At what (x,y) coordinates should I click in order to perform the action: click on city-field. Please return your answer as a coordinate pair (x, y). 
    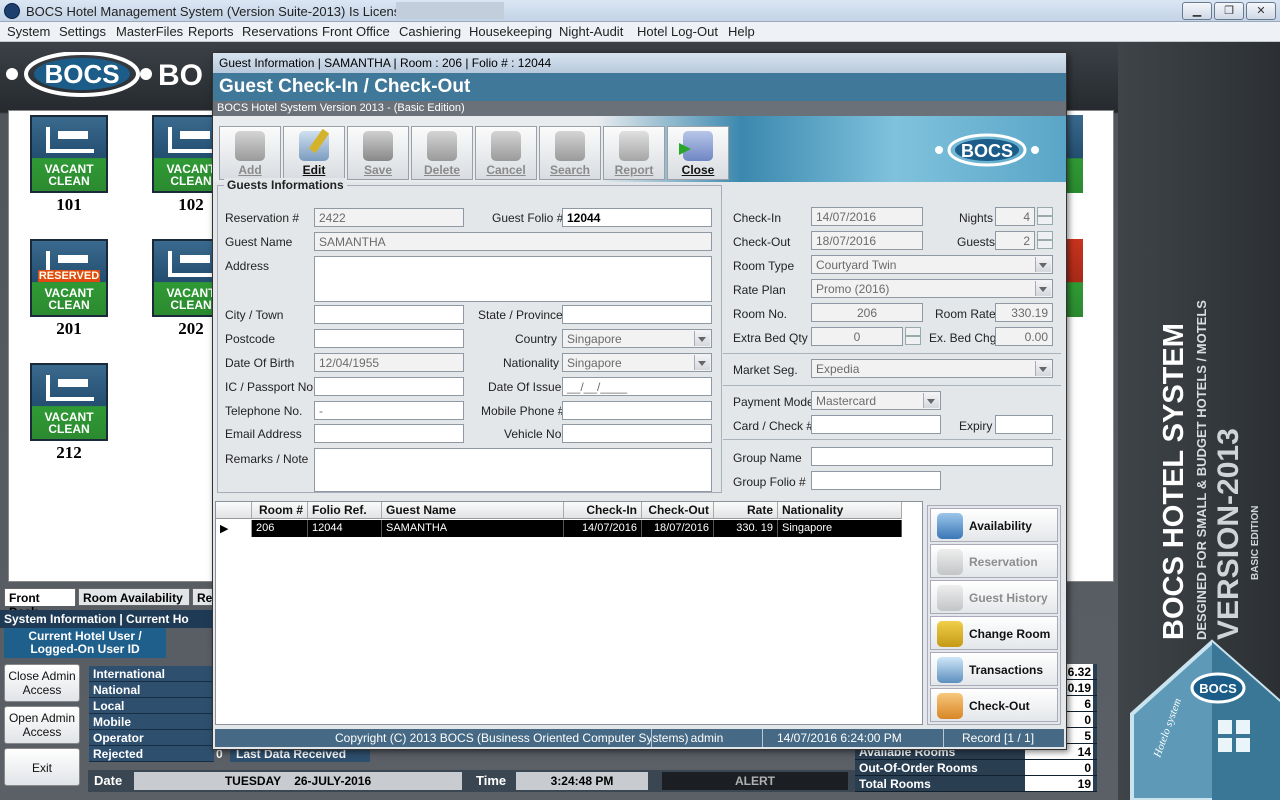
    Looking at the image, I should click on (389, 314).